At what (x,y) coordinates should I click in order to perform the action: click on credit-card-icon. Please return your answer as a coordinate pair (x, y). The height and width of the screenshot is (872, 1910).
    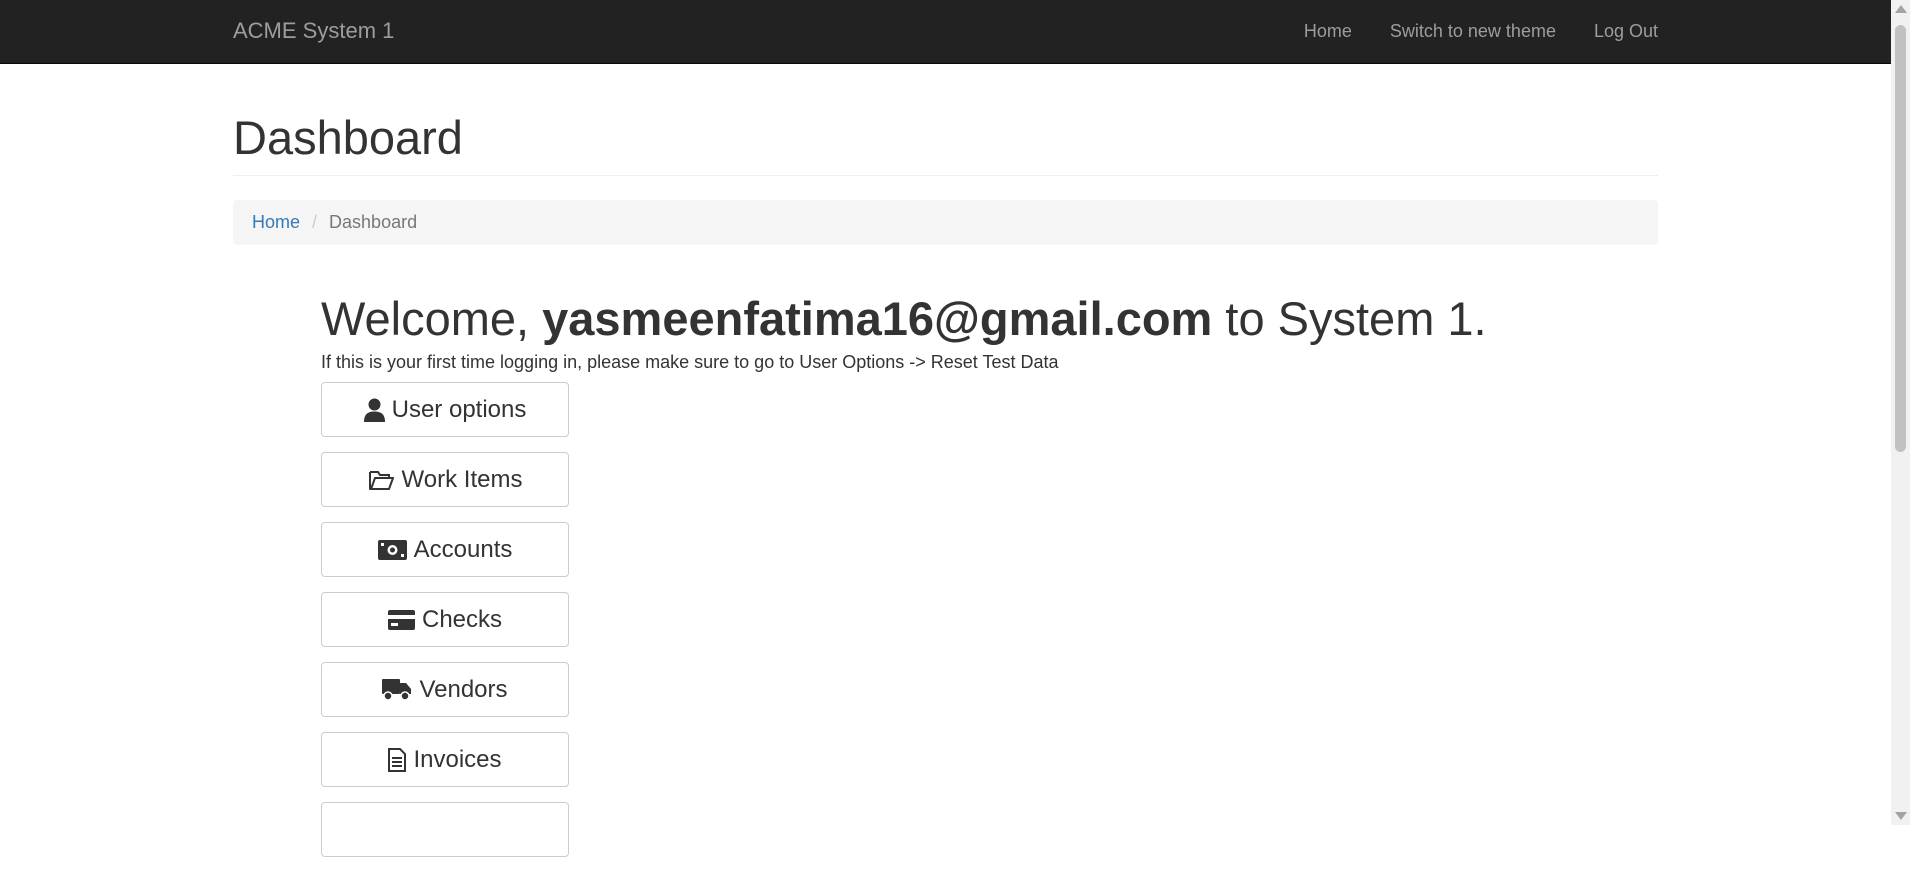
    Looking at the image, I should click on (401, 619).